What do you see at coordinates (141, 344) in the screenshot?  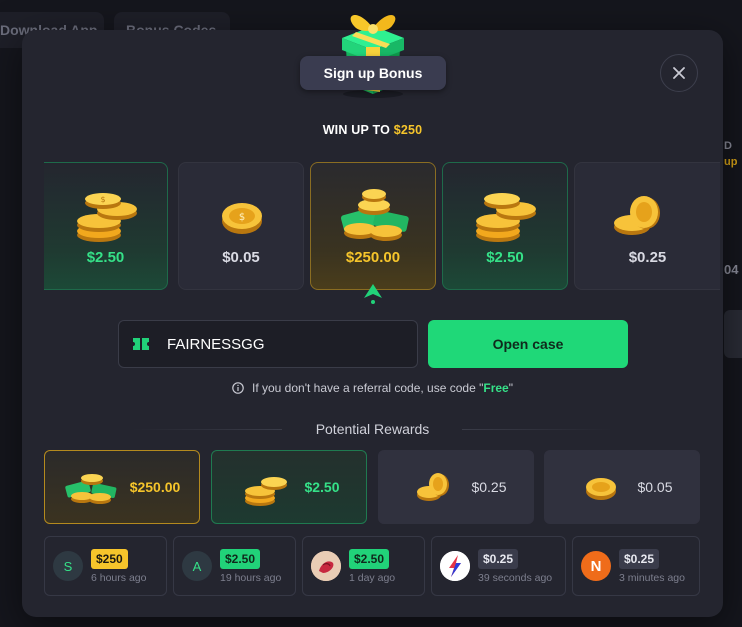 I see `ticket-icon` at bounding box center [141, 344].